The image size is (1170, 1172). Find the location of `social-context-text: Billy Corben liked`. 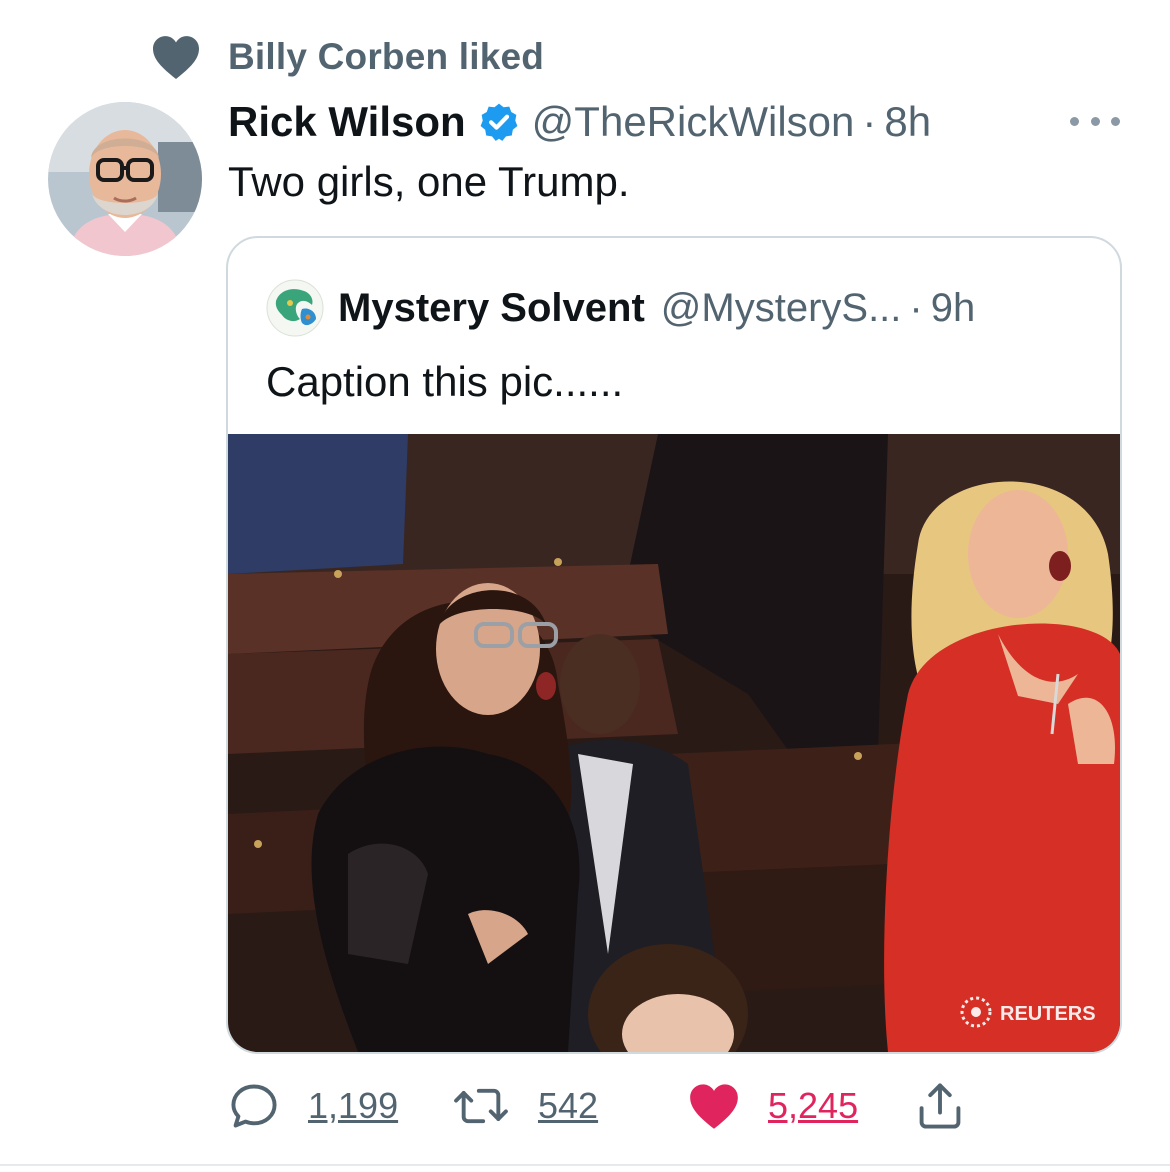

social-context-text: Billy Corben liked is located at coordinates (386, 56).